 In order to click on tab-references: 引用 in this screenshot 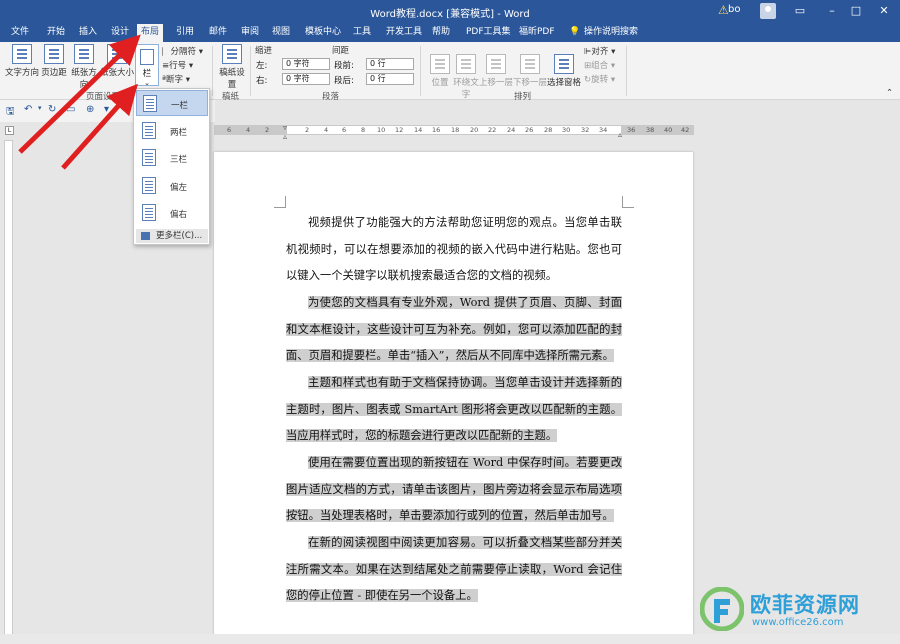, I will do `click(185, 33)`.